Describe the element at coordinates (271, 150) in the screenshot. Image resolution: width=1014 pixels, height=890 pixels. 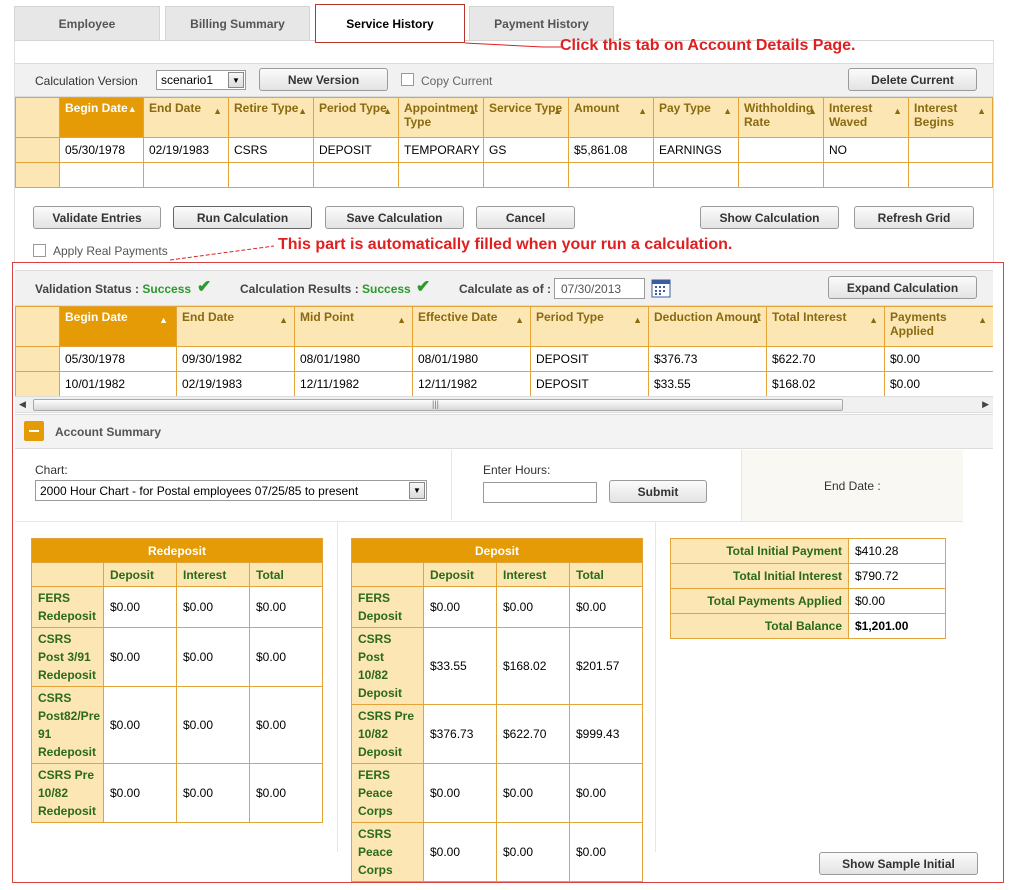
I see `cell: CSRS` at that location.